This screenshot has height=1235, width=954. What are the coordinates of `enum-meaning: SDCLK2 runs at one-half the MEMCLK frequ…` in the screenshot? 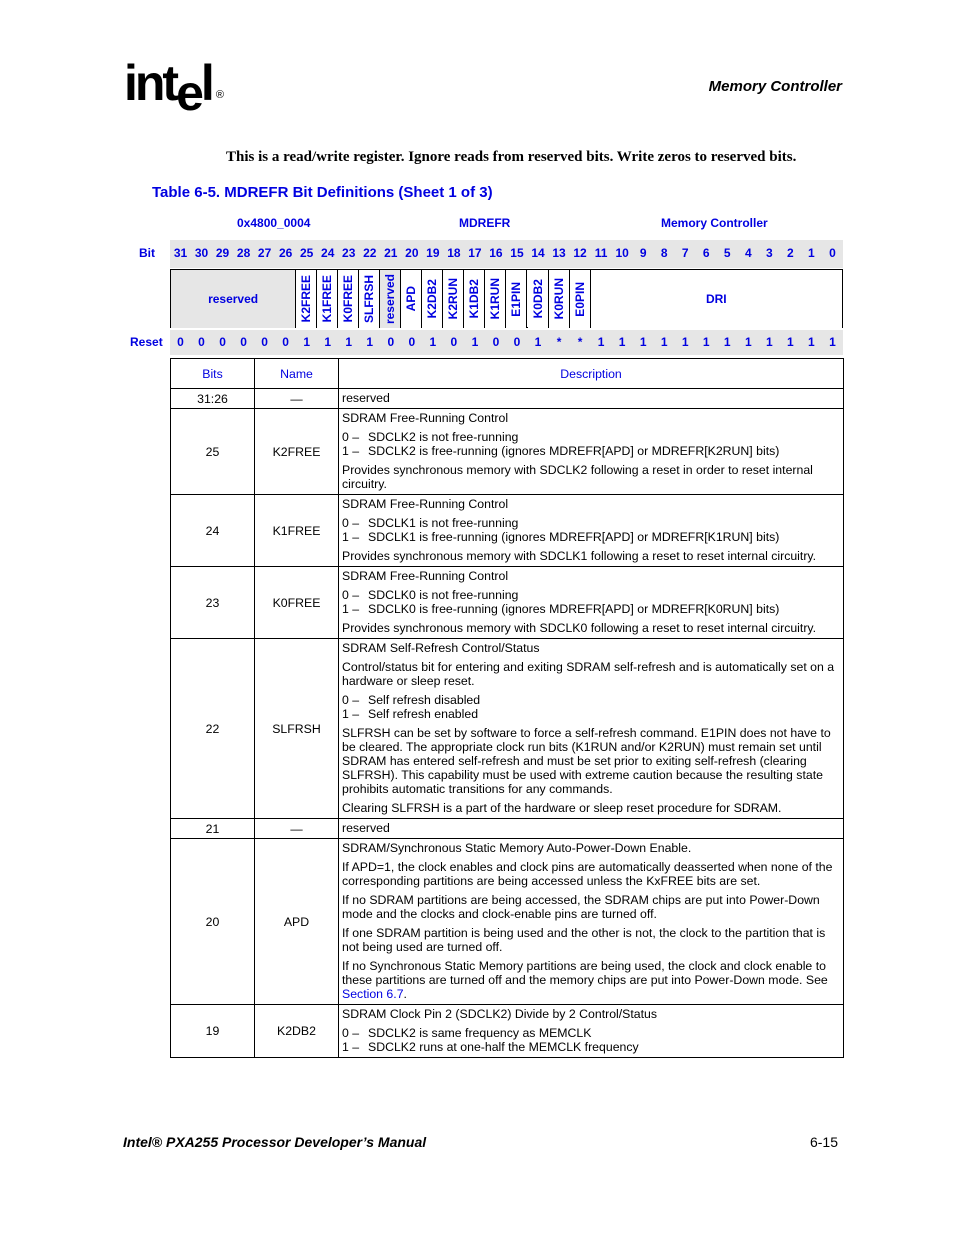 It's located at (503, 1047).